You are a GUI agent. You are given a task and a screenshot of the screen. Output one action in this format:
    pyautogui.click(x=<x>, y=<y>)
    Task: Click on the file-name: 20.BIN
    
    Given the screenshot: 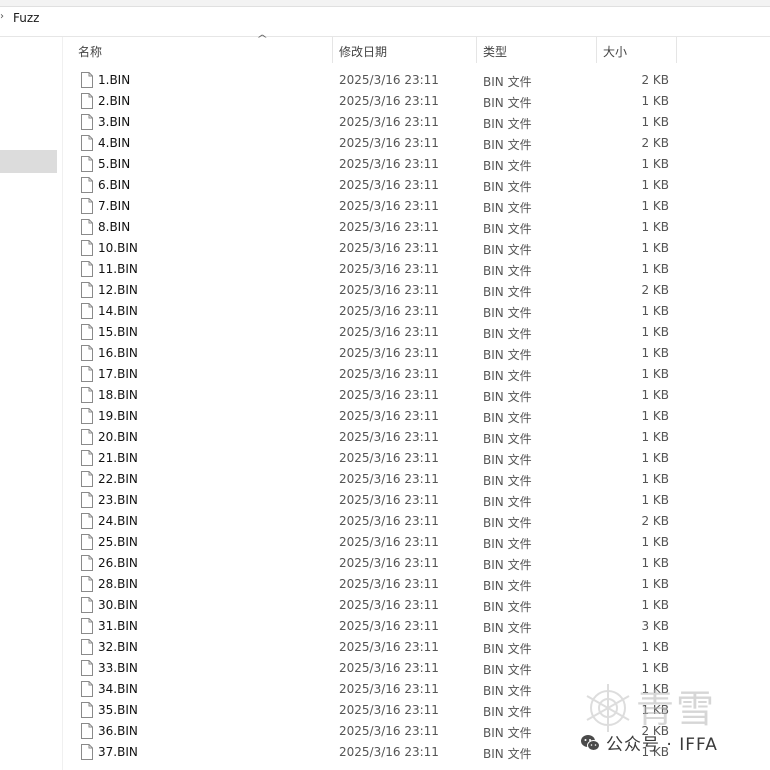 What is the action you would take?
    pyautogui.click(x=118, y=437)
    